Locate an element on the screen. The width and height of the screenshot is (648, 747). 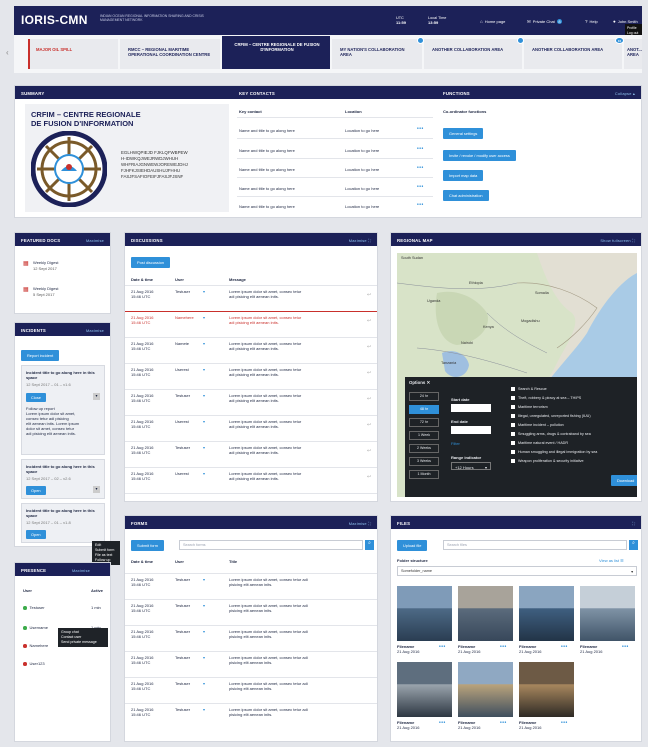
presence-row: Testuser is located at coordinates (34, 607).